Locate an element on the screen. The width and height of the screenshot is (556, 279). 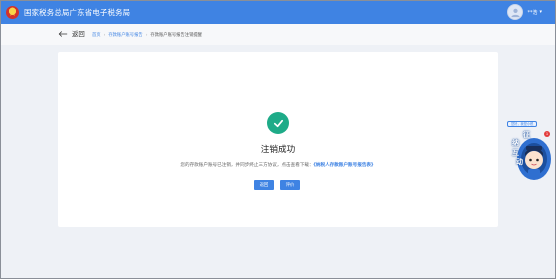
breadcrumb-account-report: 存款账户账号报告 is located at coordinates (125, 35).